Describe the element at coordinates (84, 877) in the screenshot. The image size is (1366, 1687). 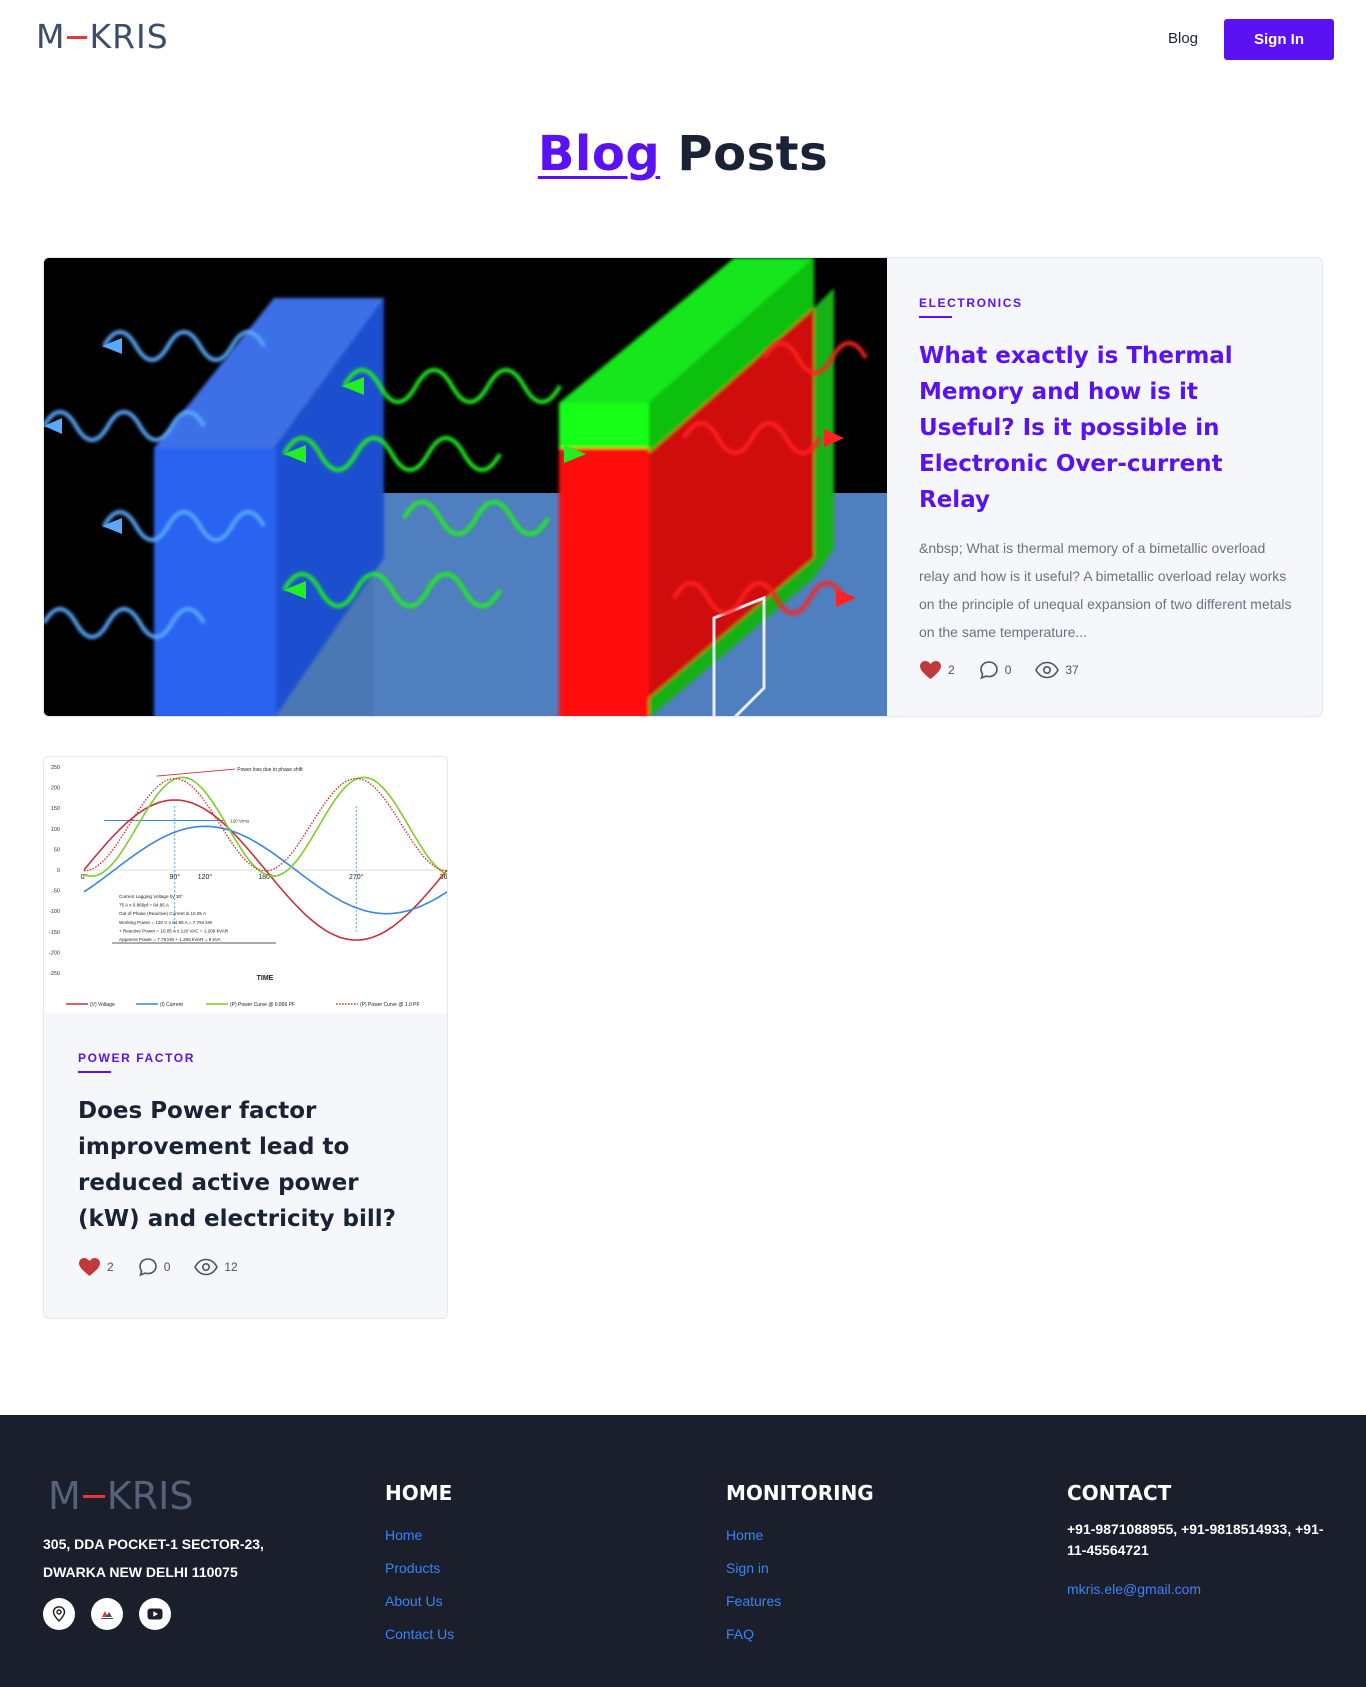
I see `x-tick-label: 0°` at that location.